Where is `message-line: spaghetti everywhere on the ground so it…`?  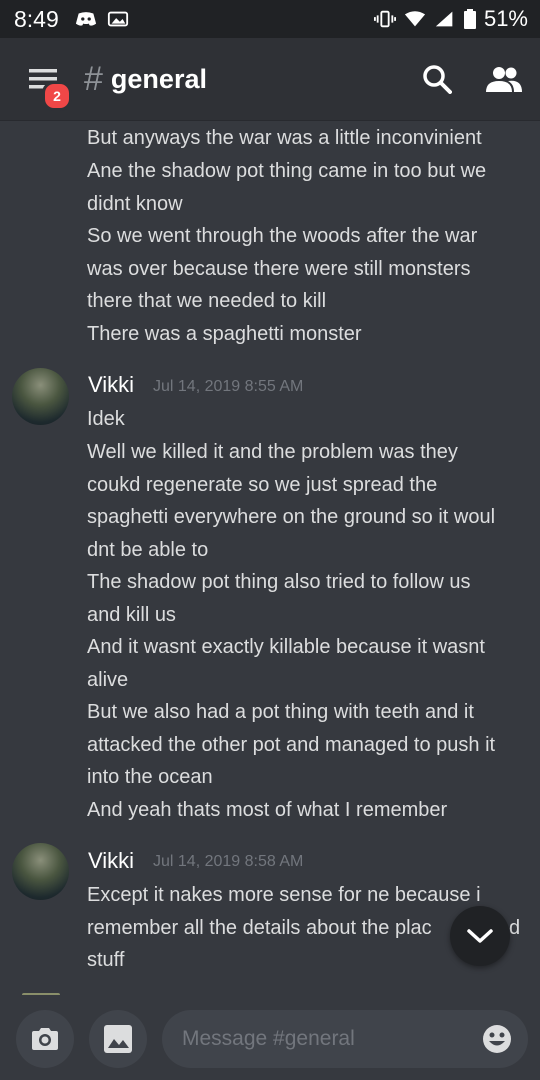 message-line: spaghetti everywhere on the ground so it… is located at coordinates (291, 517).